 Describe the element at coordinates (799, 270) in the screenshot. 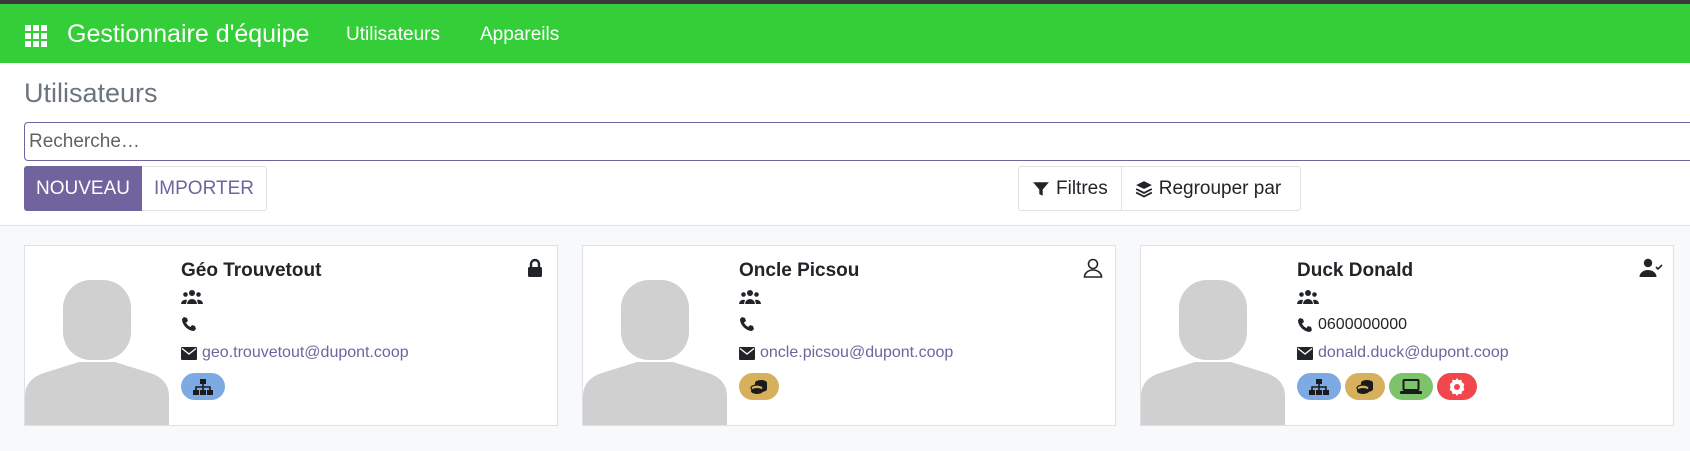

I see `user-name: Oncle Picsou` at that location.